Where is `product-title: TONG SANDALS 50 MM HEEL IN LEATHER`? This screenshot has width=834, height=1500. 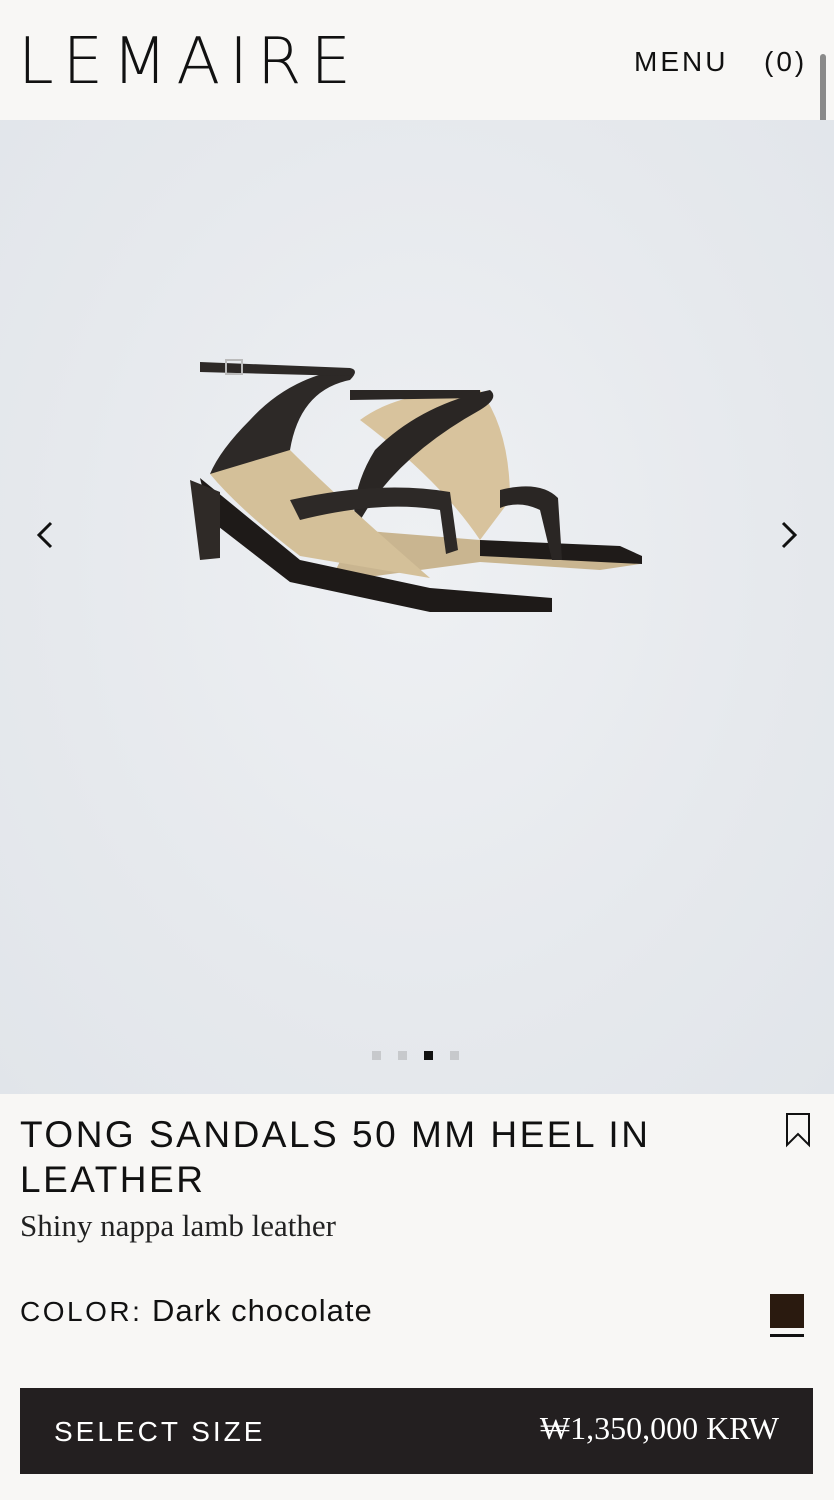
product-title: TONG SANDALS 50 MM HEEL IN LEATHER is located at coordinates (335, 1157).